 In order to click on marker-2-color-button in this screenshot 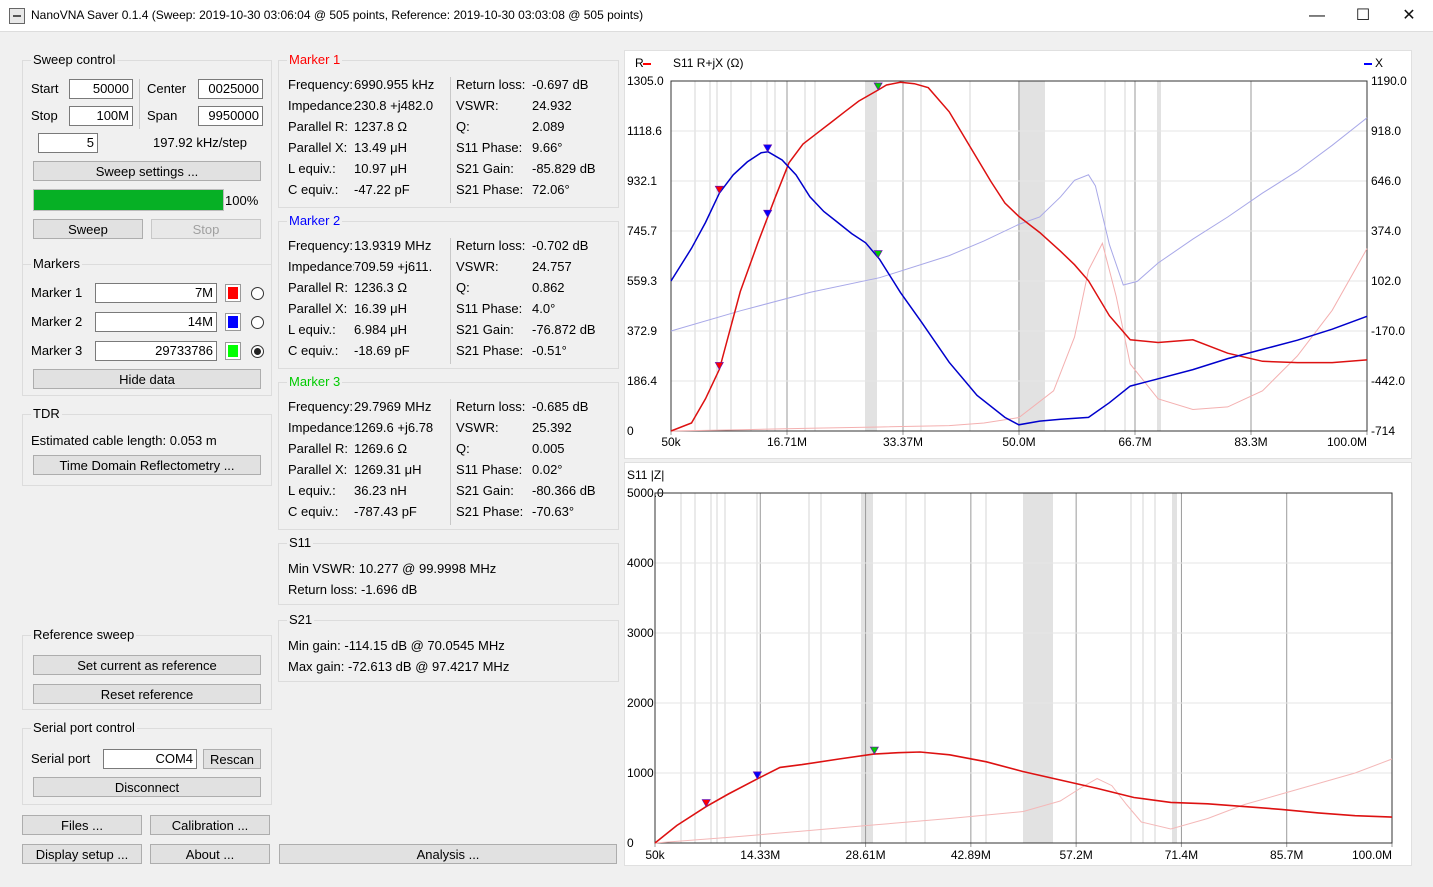, I will do `click(233, 322)`.